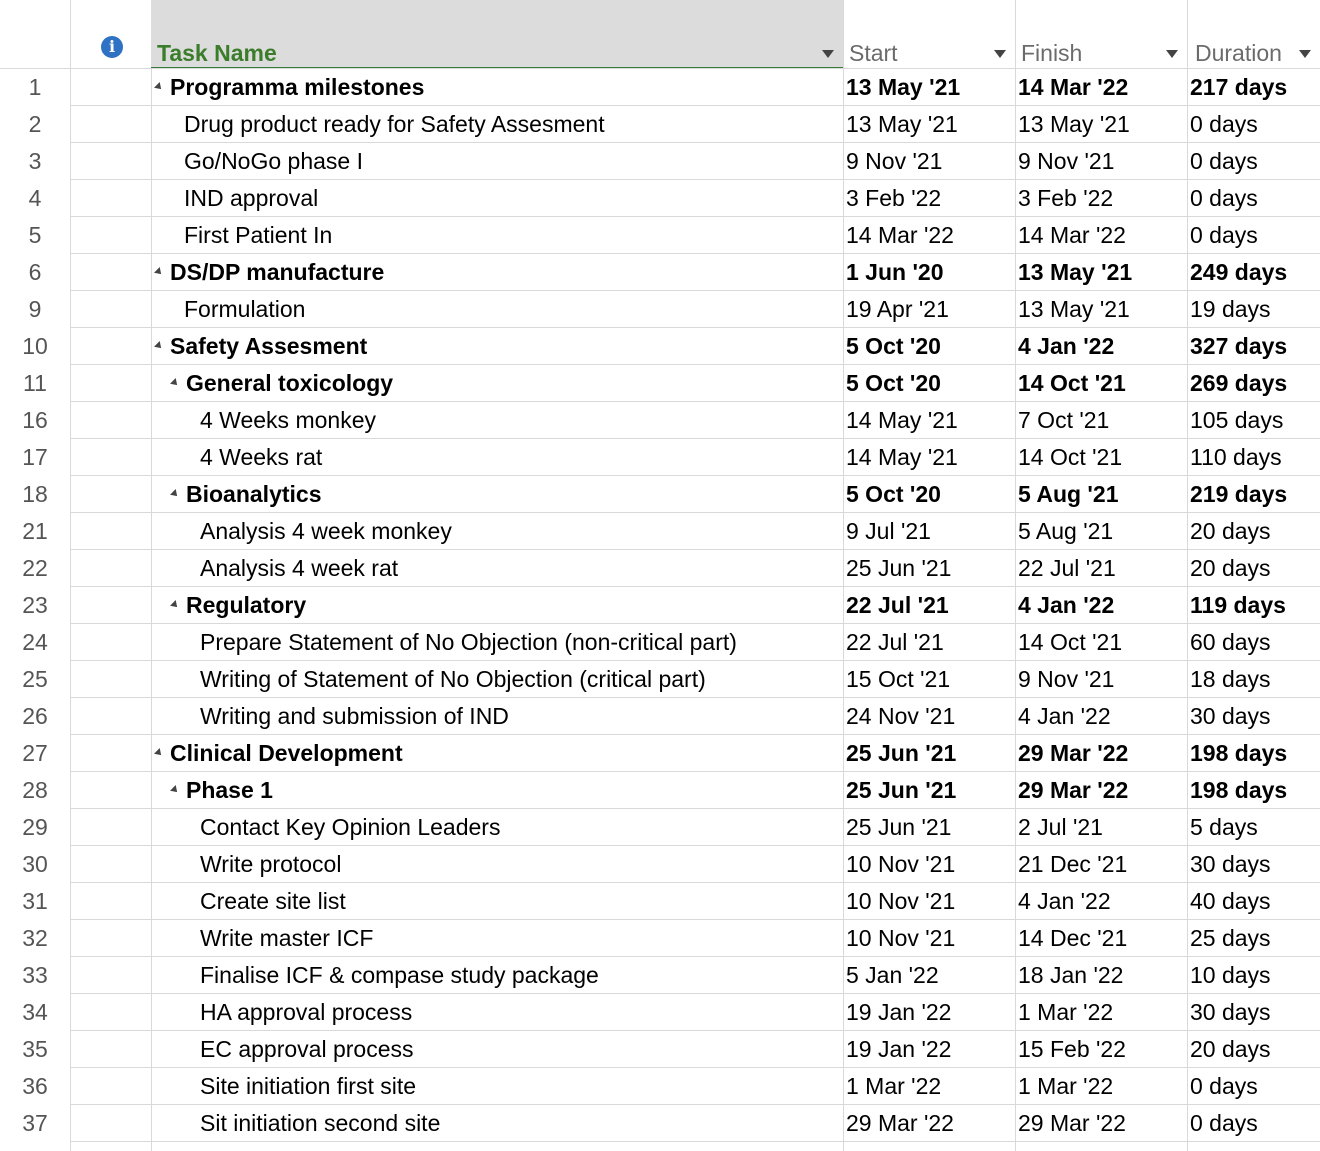 This screenshot has height=1151, width=1320. Describe the element at coordinates (929, 679) in the screenshot. I see `start-date-cell: 15 Oct '21` at that location.